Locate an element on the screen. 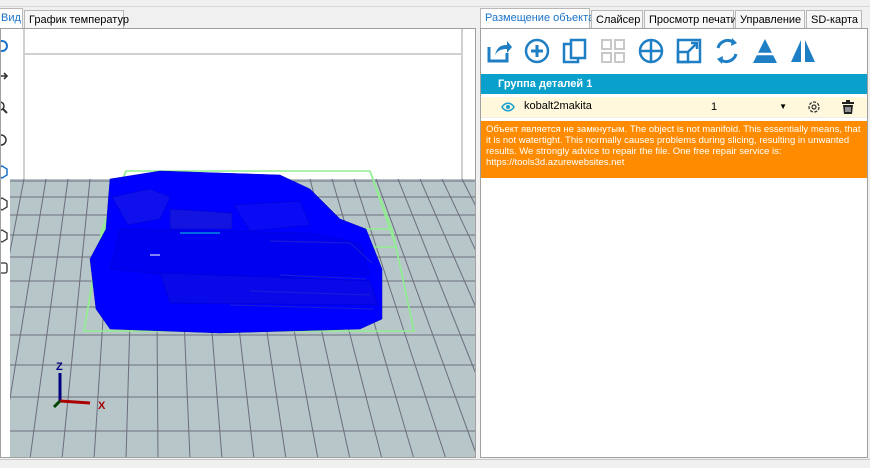 This screenshot has width=870, height=468. export-icon is located at coordinates (499, 51).